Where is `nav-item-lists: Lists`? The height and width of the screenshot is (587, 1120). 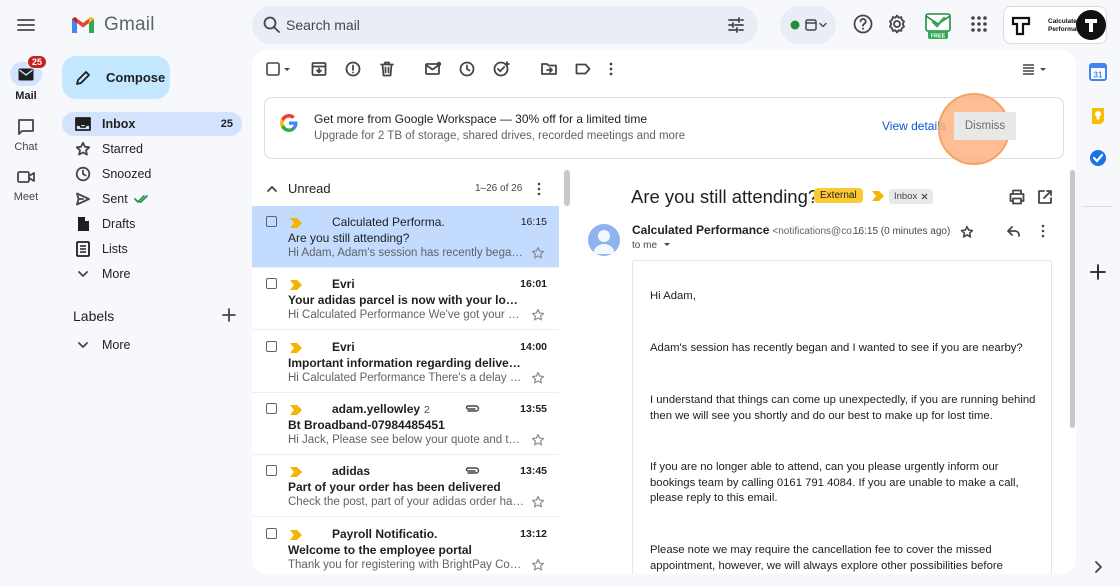 nav-item-lists: Lists is located at coordinates (152, 249).